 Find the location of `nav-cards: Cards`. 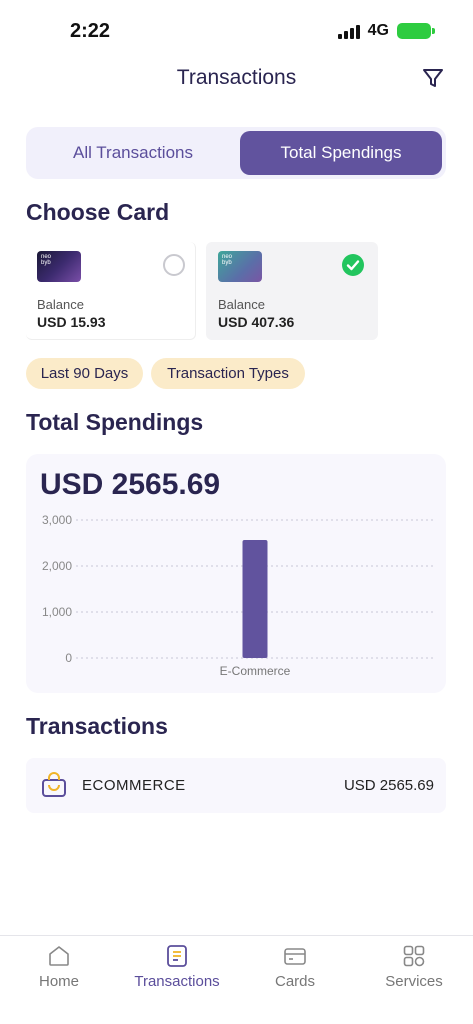

nav-cards: Cards is located at coordinates (295, 980).